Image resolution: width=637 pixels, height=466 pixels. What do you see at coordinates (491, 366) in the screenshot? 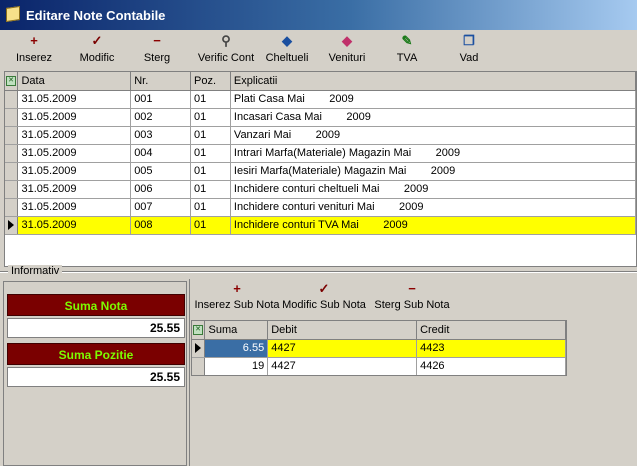
I see `cell-credit: 4426` at bounding box center [491, 366].